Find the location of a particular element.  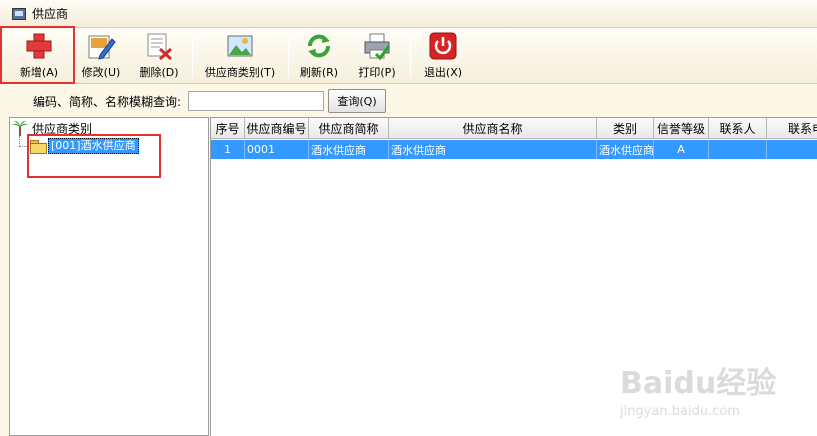

cell-contact is located at coordinates (738, 149).